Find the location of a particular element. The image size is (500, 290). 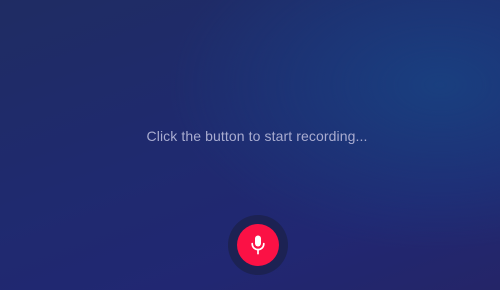

record-button is located at coordinates (258, 245).